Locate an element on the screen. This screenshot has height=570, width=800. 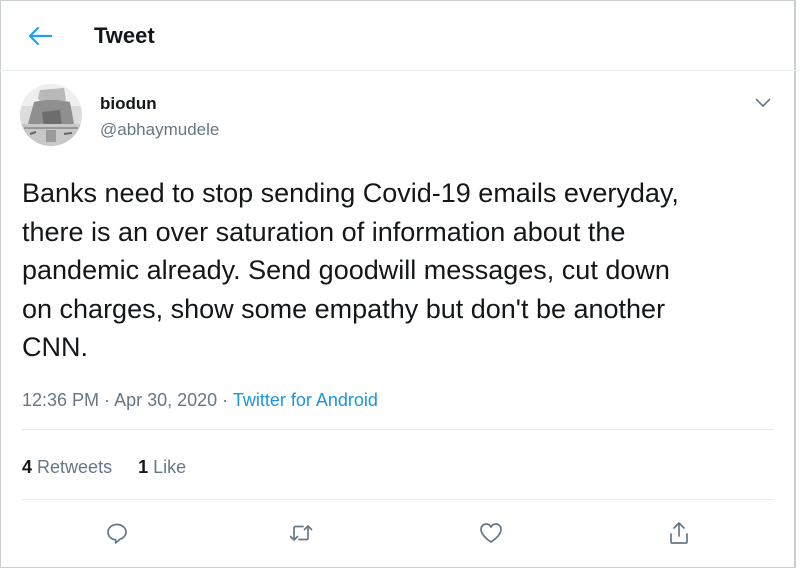
tweet-stats: 4 Retweets 1 Like is located at coordinates (104, 467).